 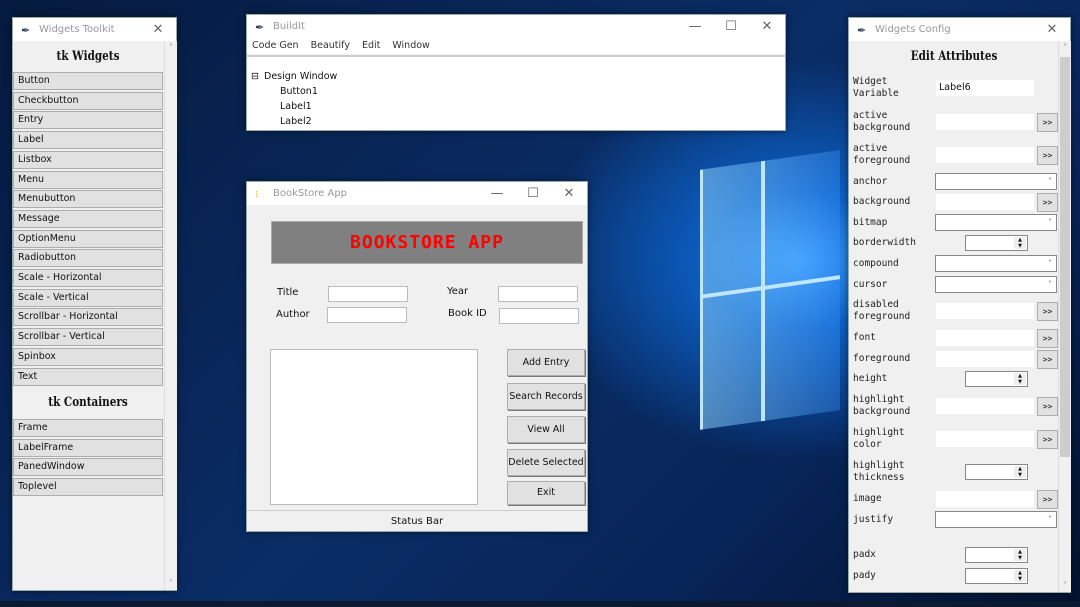 What do you see at coordinates (88, 297) in the screenshot?
I see `widget-button-scale-vertical: Scale - Vertical` at bounding box center [88, 297].